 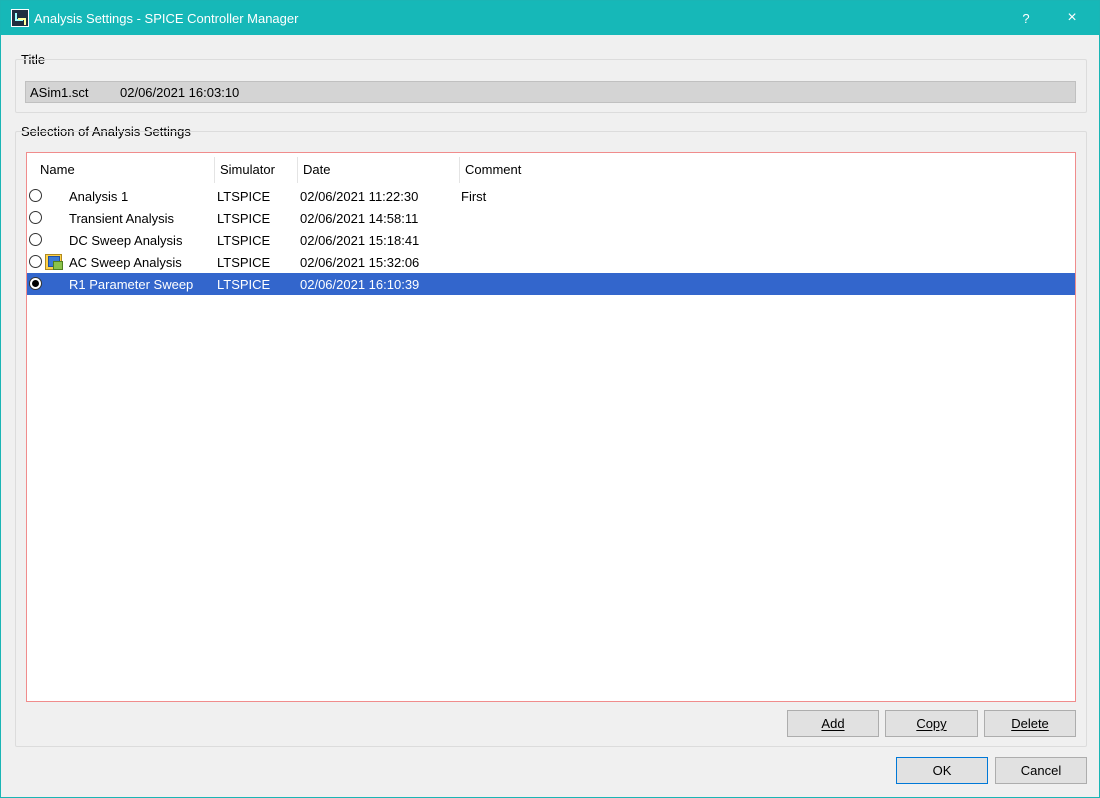 What do you see at coordinates (125, 262) in the screenshot?
I see `row-name: AC Sweep Analysis` at bounding box center [125, 262].